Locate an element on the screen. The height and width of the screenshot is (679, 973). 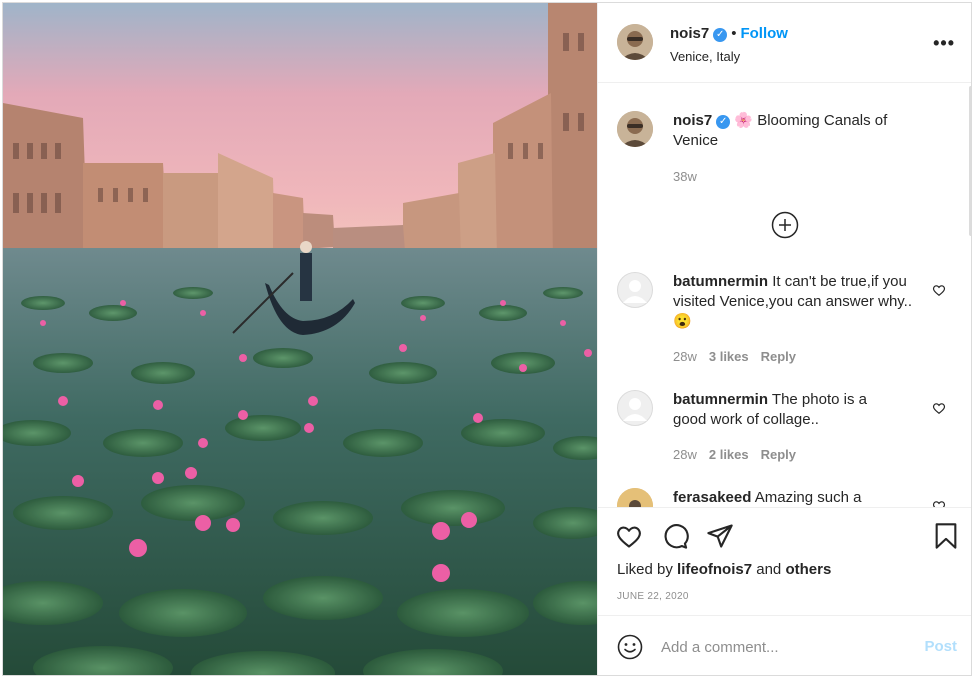
caption-age: 38w is located at coordinates (691, 176).